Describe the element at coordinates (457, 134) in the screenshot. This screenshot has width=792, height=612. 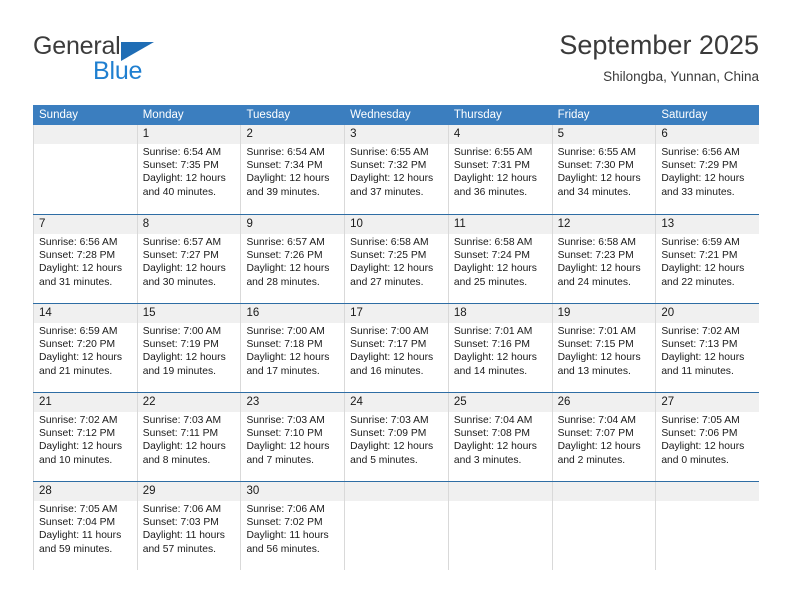
I see `day-number: 4` at that location.